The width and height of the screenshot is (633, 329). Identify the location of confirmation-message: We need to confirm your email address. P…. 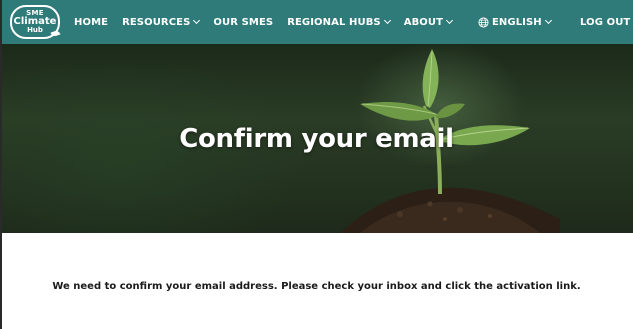
(316, 286).